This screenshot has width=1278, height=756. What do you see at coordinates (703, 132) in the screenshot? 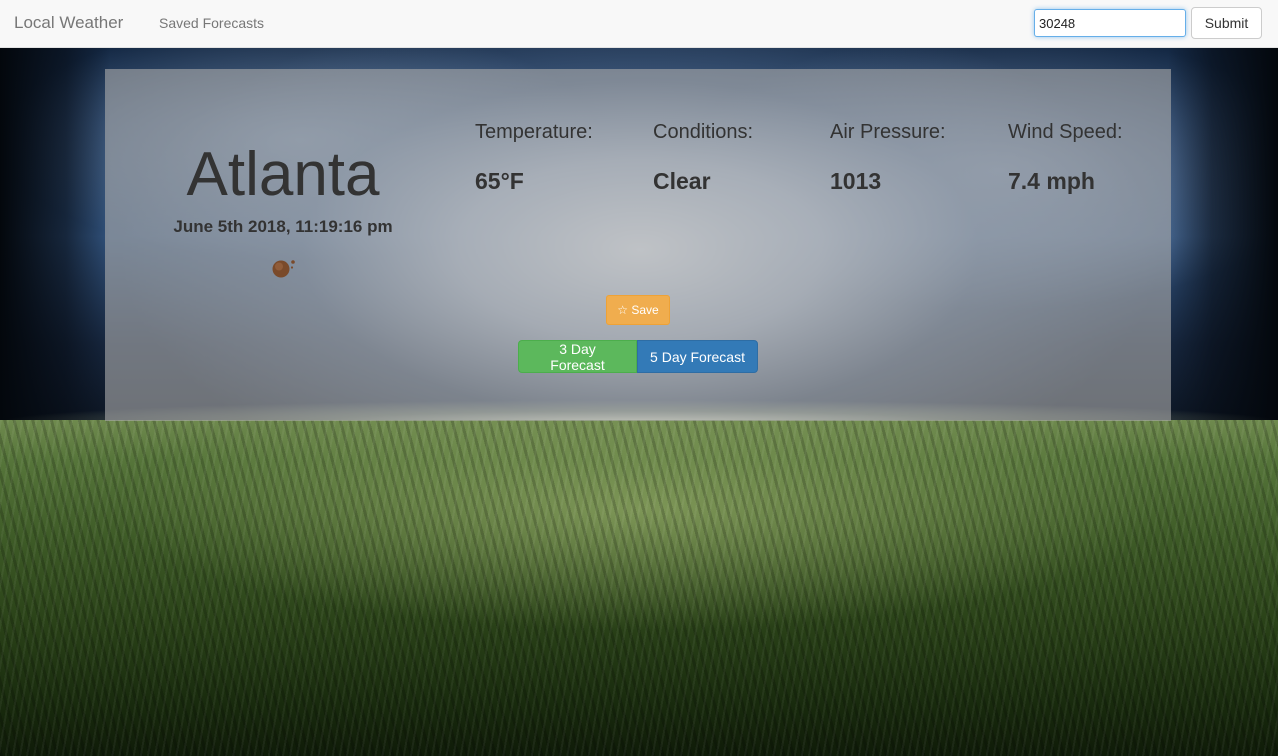
I see `conditions-label: Conditions:` at bounding box center [703, 132].